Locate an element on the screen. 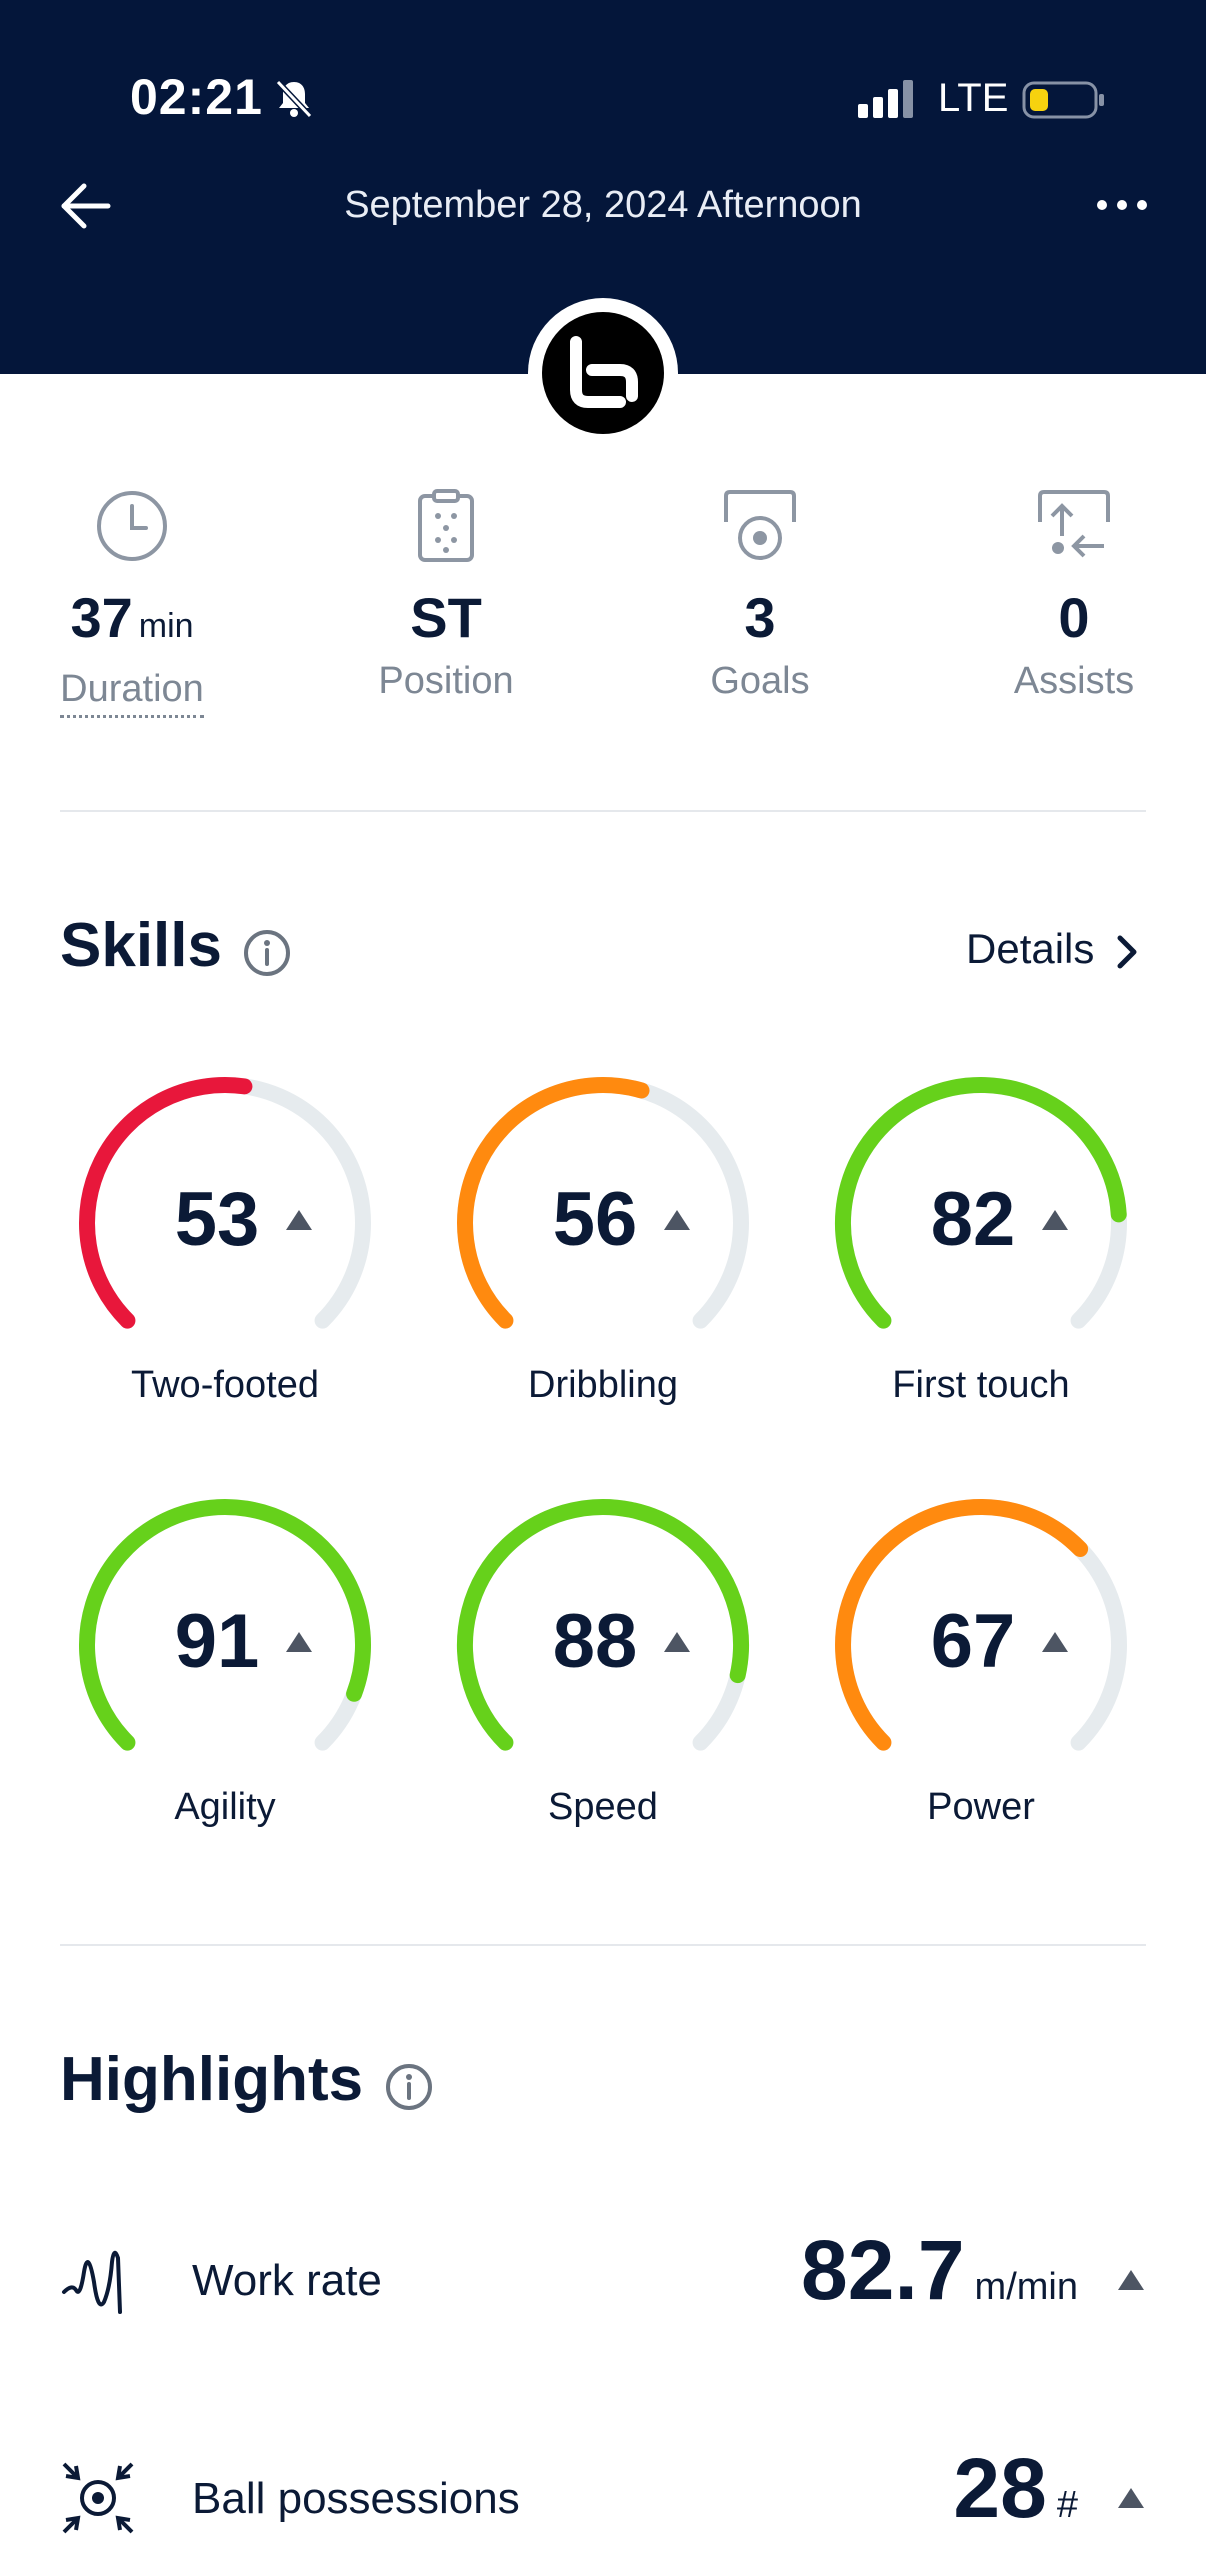  skill-gauge-dribbling: 56 Dribbling is located at coordinates (603, 1237).